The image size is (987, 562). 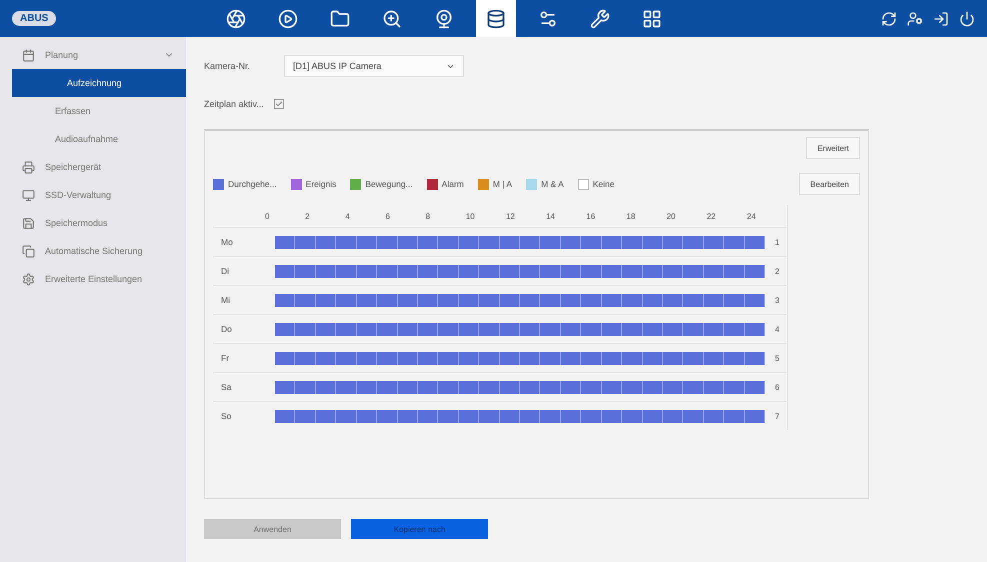 What do you see at coordinates (777, 387) in the screenshot?
I see `row-number: 6` at bounding box center [777, 387].